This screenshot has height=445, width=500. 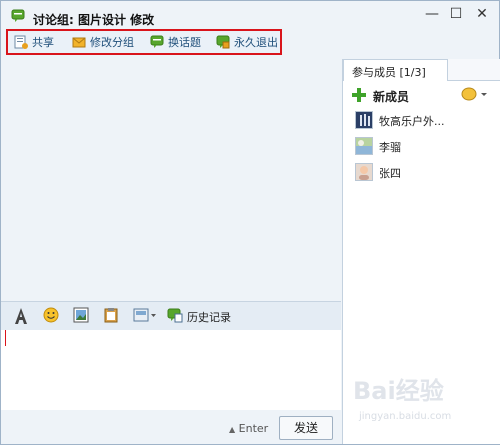 I want to click on screenshot-button, so click(x=81, y=316).